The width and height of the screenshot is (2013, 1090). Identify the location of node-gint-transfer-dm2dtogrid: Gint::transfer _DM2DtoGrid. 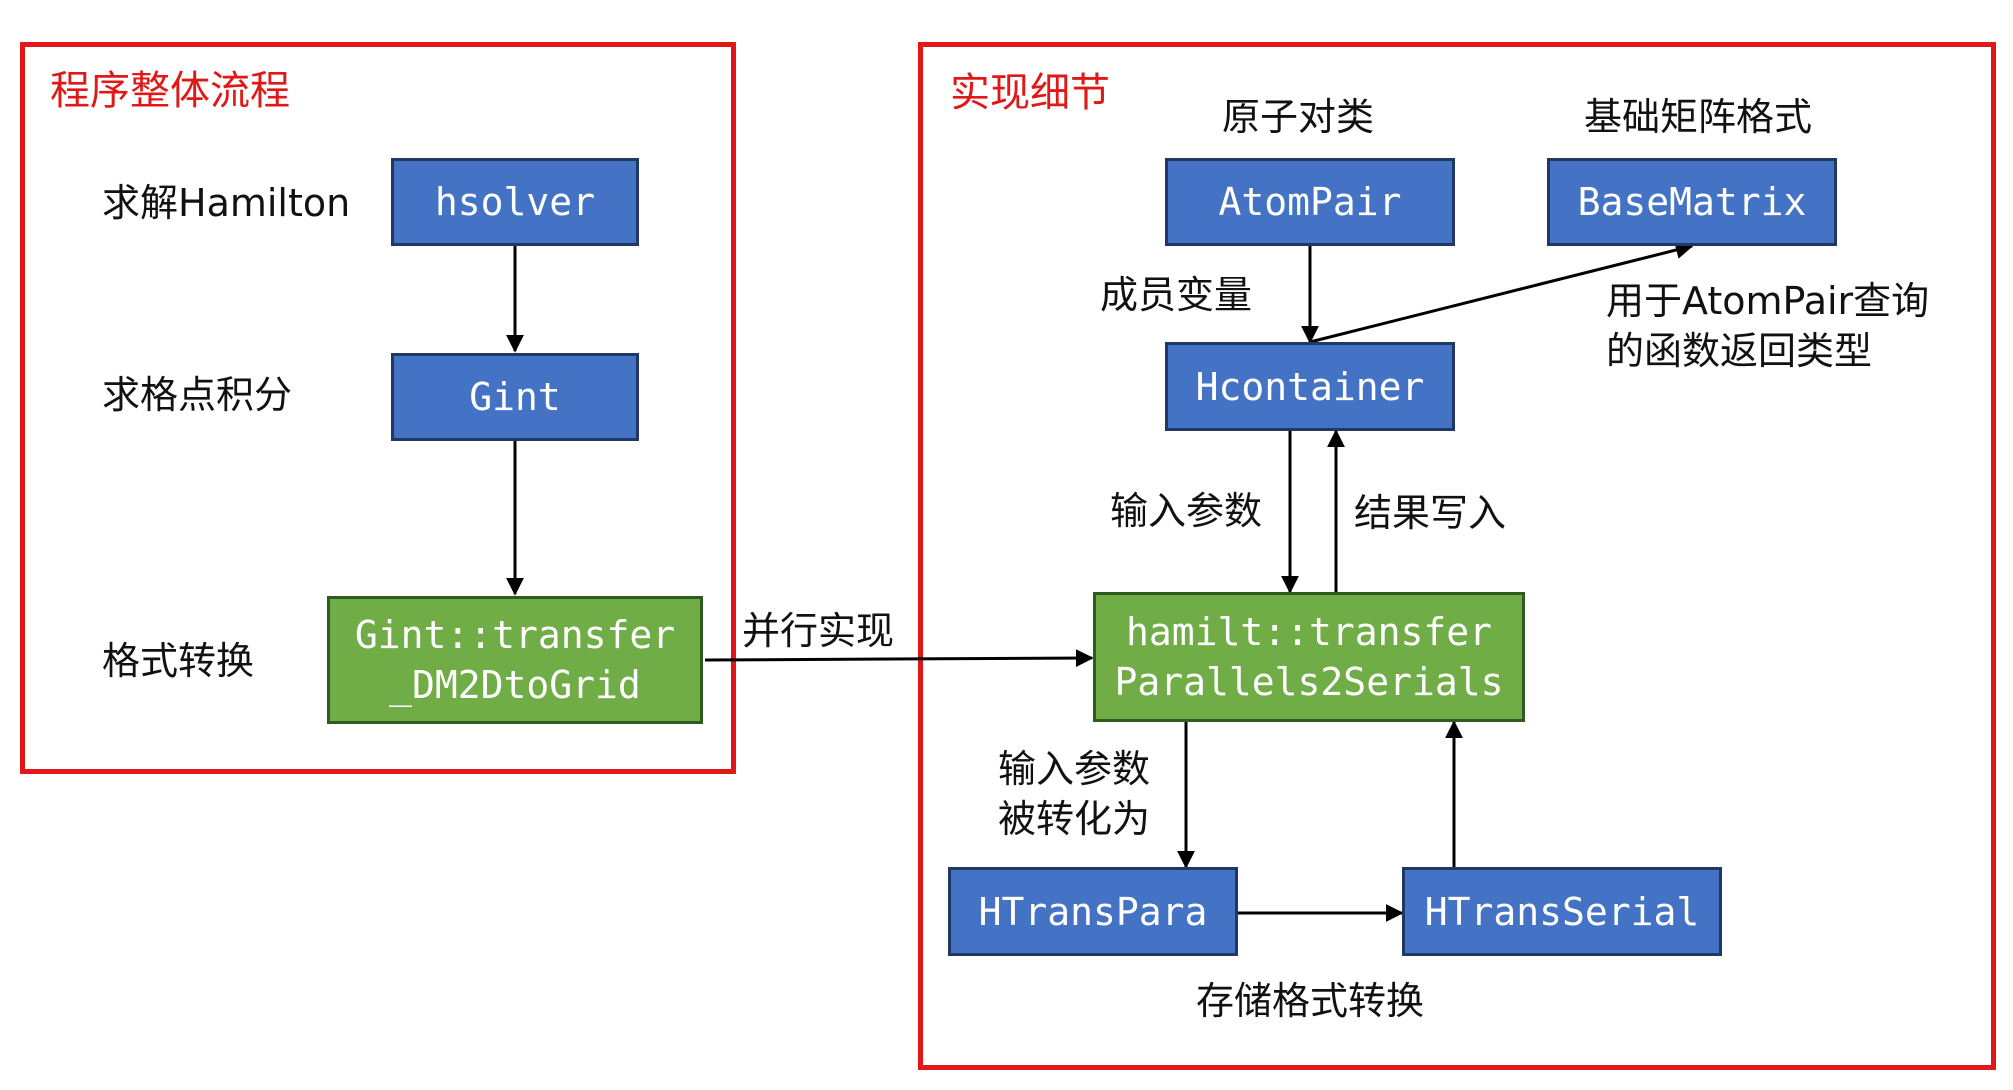
(515, 660).